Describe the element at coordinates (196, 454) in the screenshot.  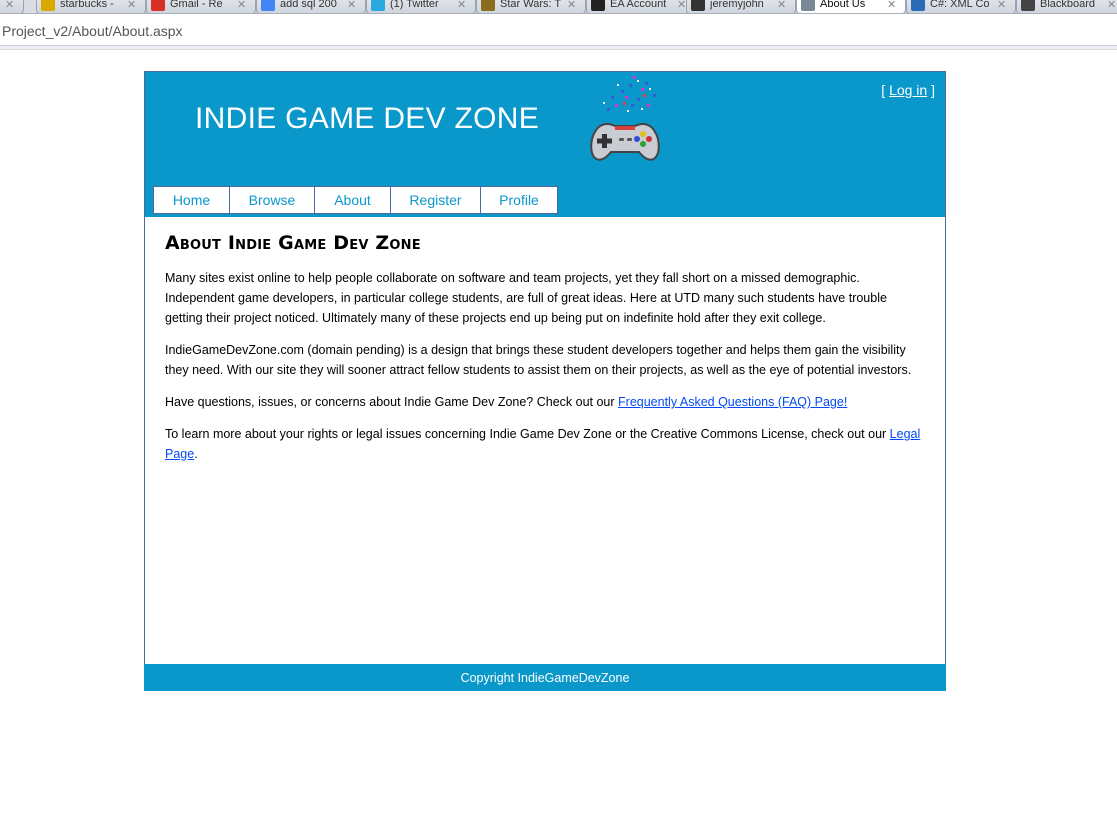
I see `legal-end: .` at that location.